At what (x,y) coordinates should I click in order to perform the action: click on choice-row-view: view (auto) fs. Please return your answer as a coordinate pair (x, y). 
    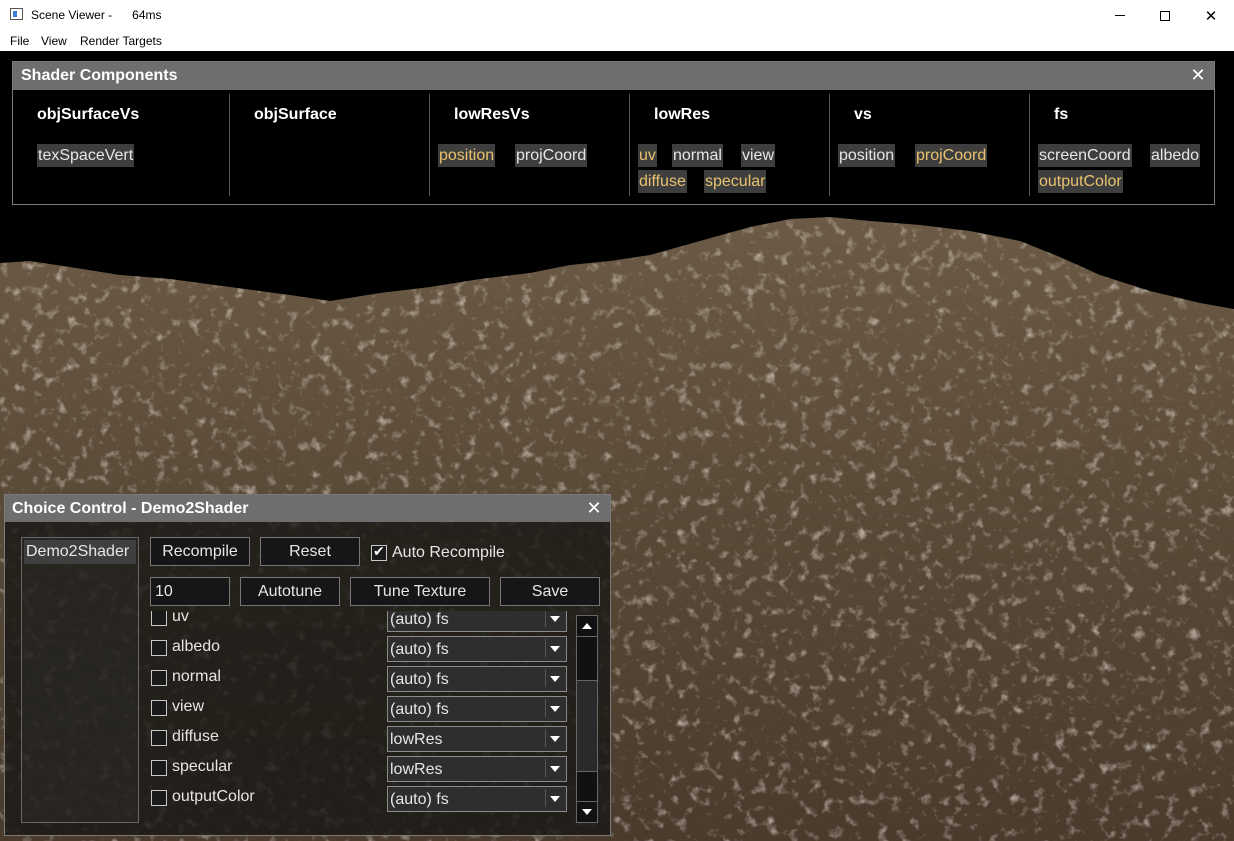
    Looking at the image, I should click on (360, 710).